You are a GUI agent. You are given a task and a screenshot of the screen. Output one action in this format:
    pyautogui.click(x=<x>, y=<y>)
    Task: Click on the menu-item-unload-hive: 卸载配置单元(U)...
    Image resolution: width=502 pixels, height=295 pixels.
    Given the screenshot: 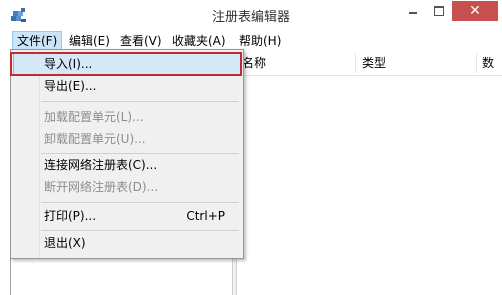 What is the action you would take?
    pyautogui.click(x=127, y=139)
    